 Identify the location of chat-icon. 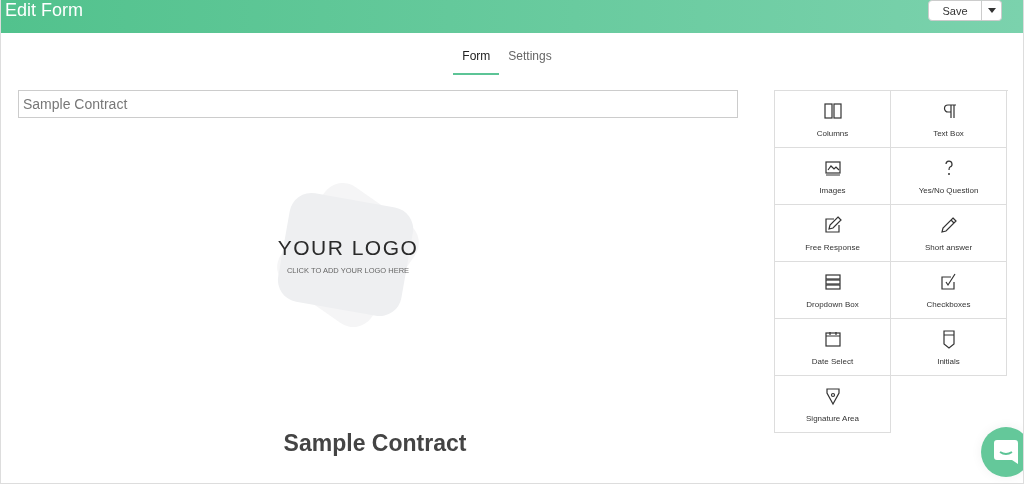
(1006, 452).